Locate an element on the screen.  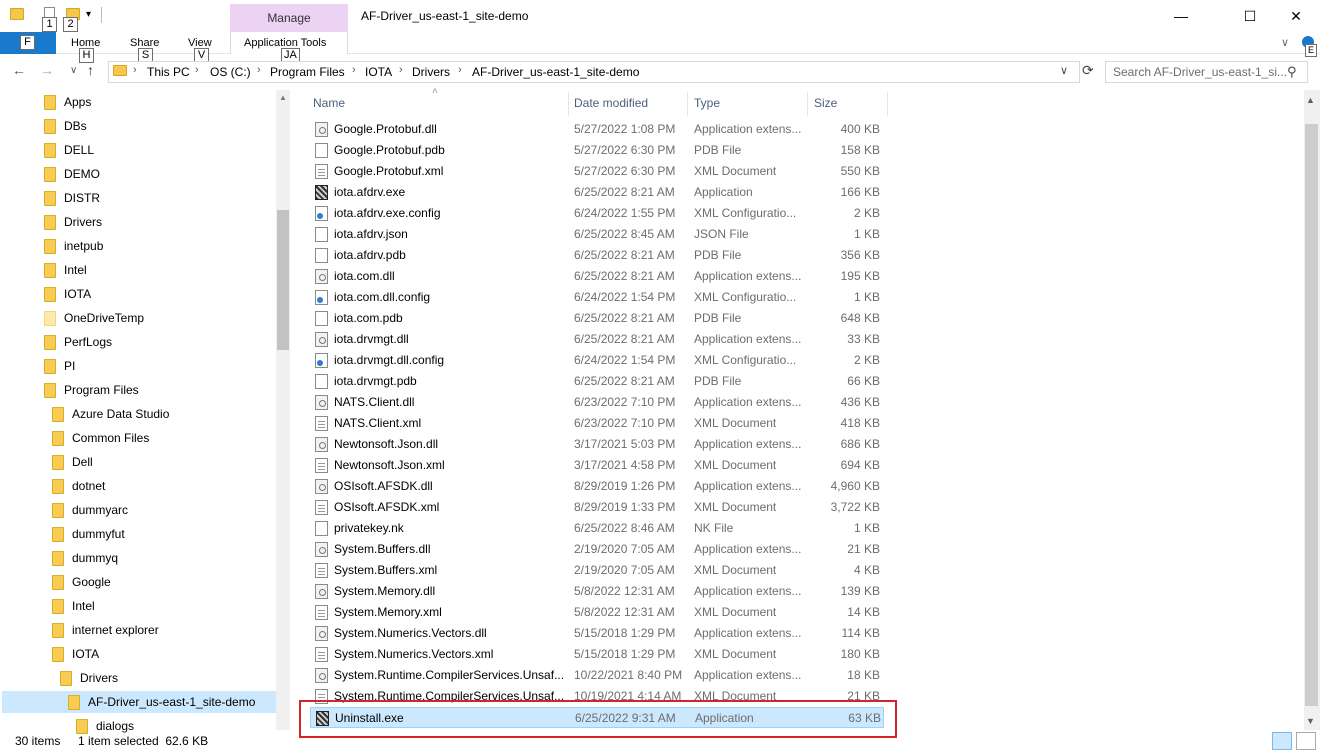
address-dropdown-icon: ∨ is located at coordinates (1064, 70).